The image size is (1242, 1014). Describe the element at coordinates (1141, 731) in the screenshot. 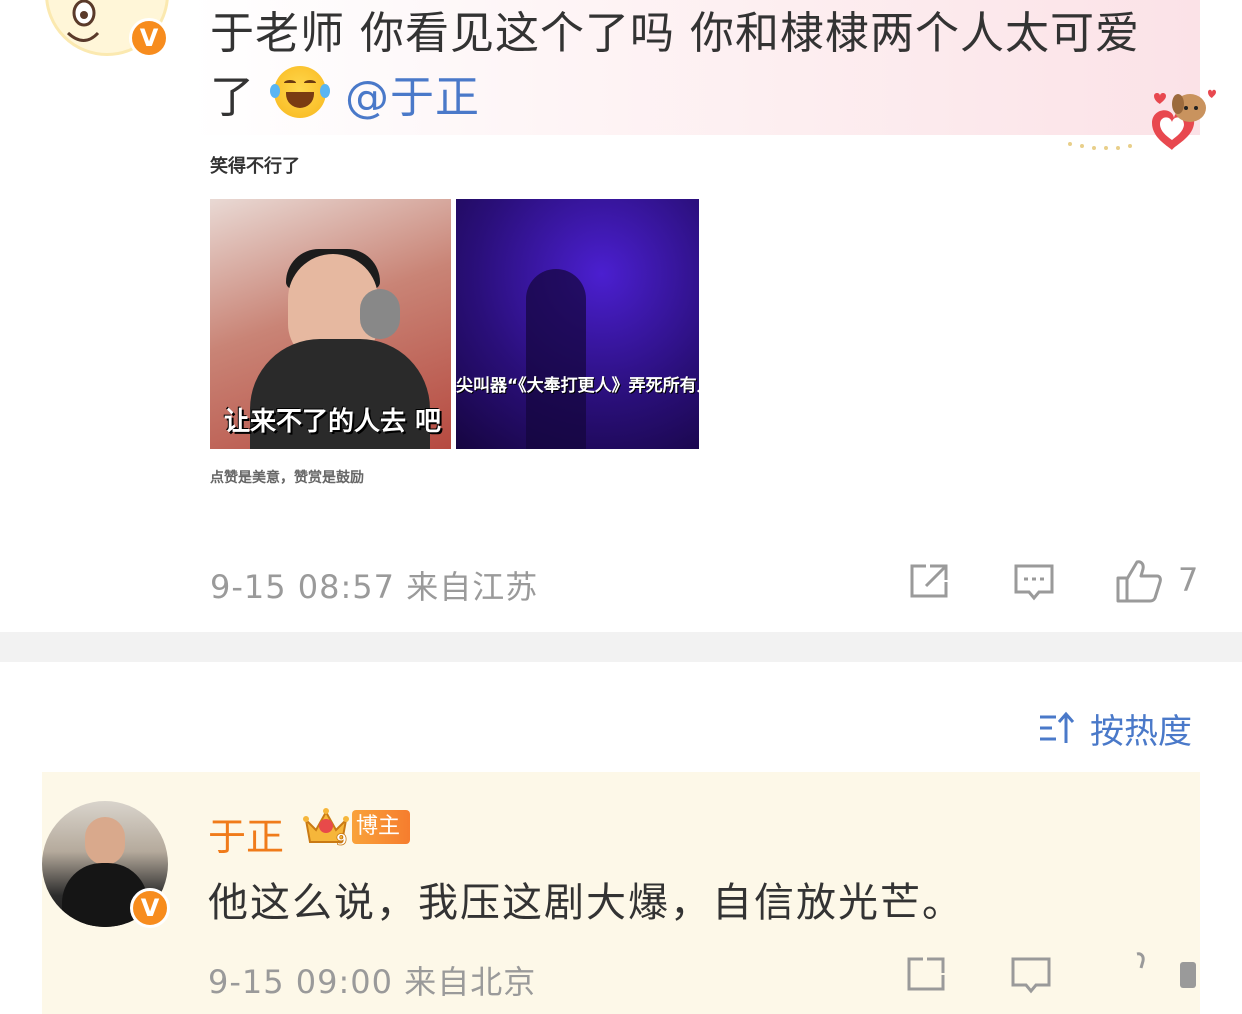

I see `sort-label: 按热度` at that location.